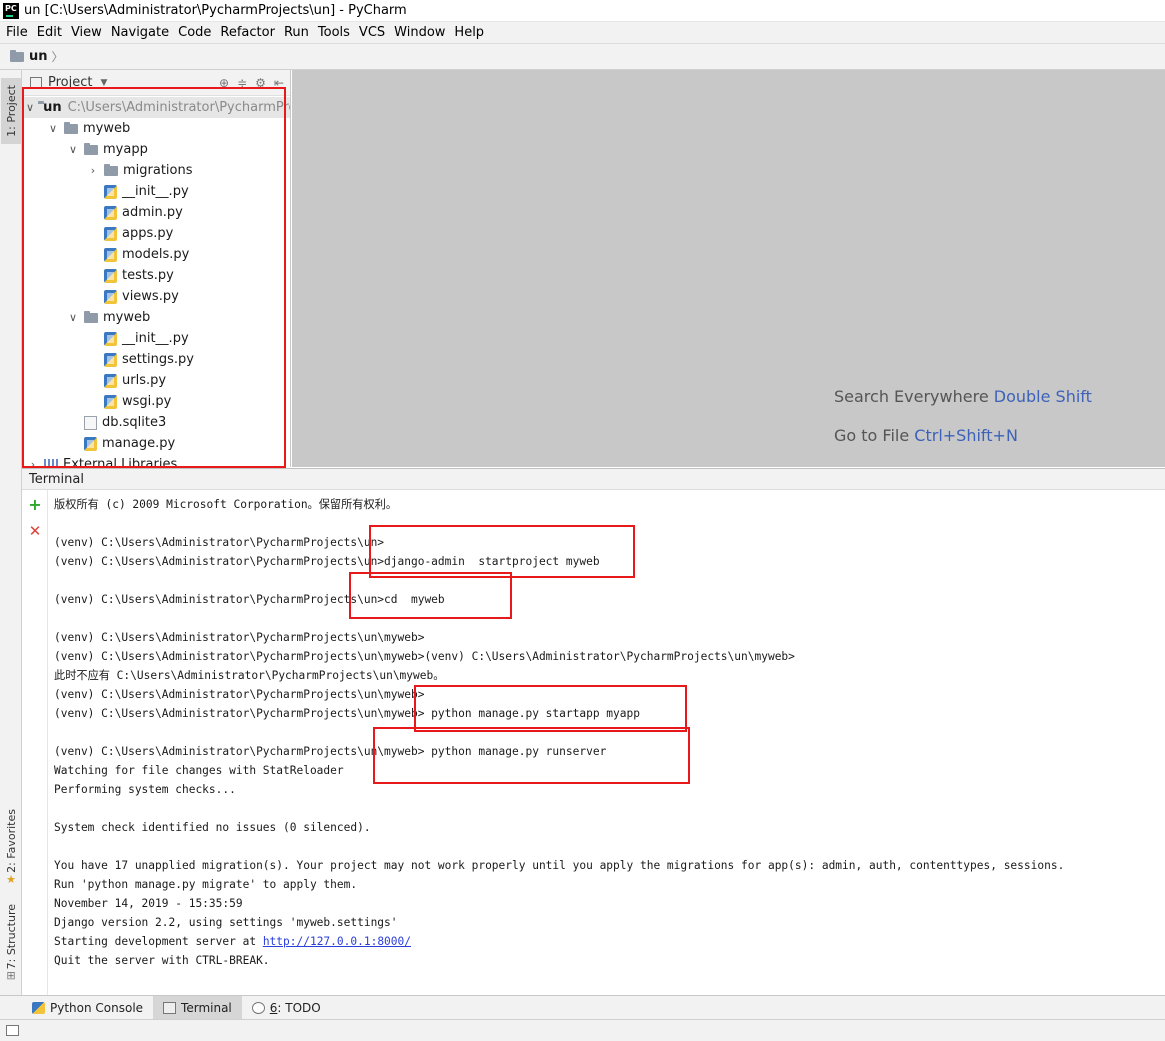 This screenshot has width=1165, height=1041. What do you see at coordinates (86, 32) in the screenshot?
I see `menu-view: View` at bounding box center [86, 32].